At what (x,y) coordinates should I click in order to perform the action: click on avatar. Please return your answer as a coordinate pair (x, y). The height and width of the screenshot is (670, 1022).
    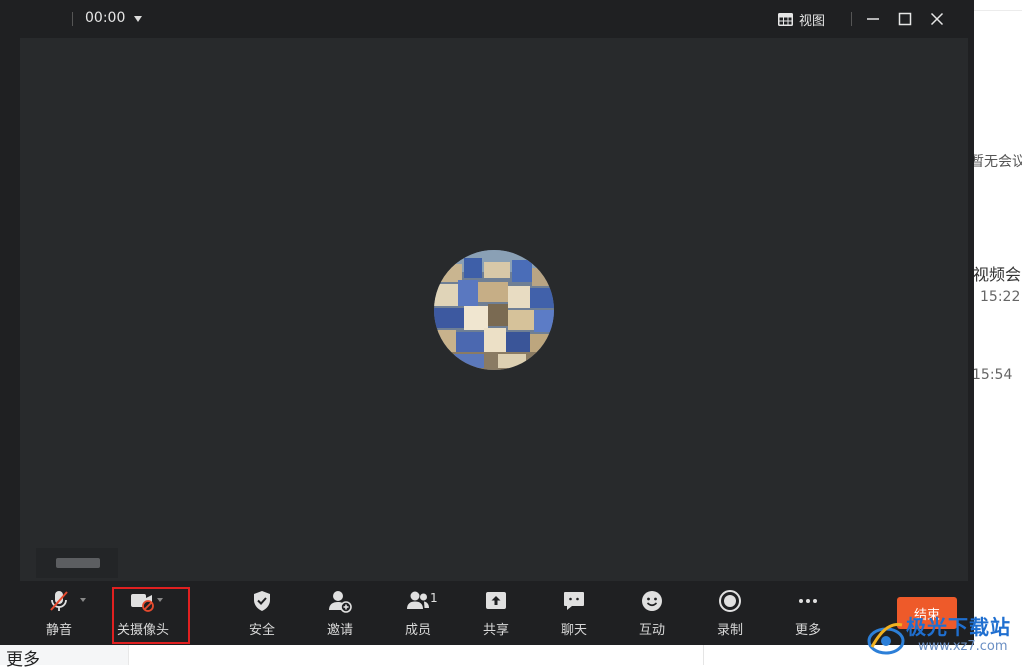
    Looking at the image, I should click on (494, 310).